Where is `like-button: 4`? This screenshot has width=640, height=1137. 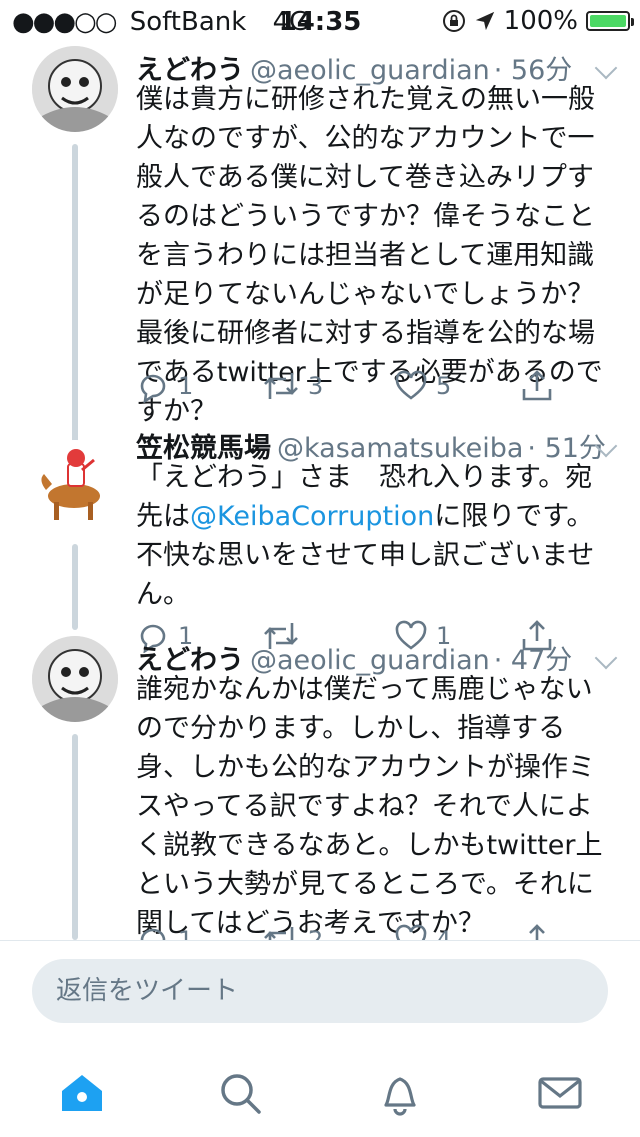 like-button: 4 is located at coordinates (422, 930).